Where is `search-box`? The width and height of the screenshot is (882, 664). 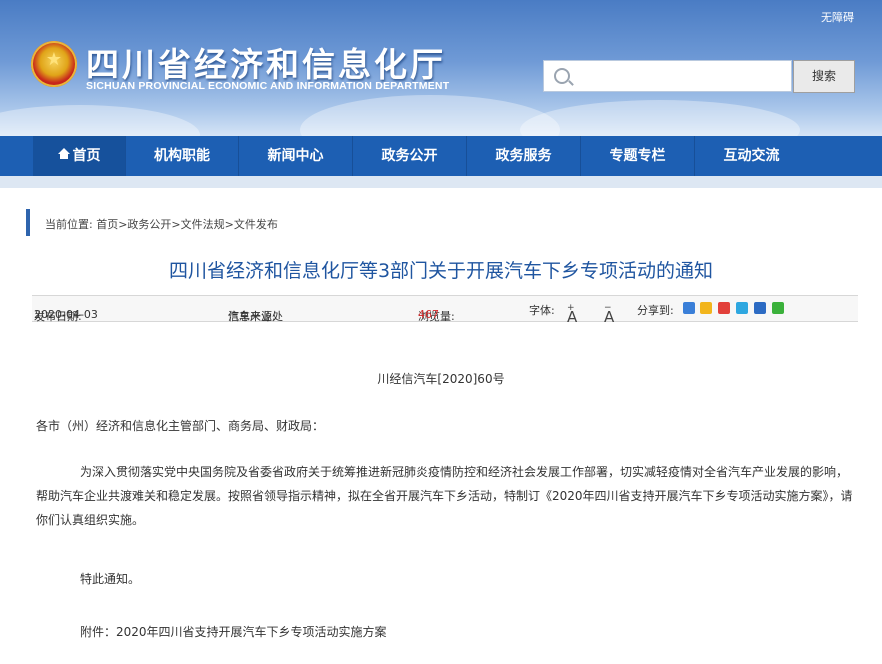 search-box is located at coordinates (667, 76).